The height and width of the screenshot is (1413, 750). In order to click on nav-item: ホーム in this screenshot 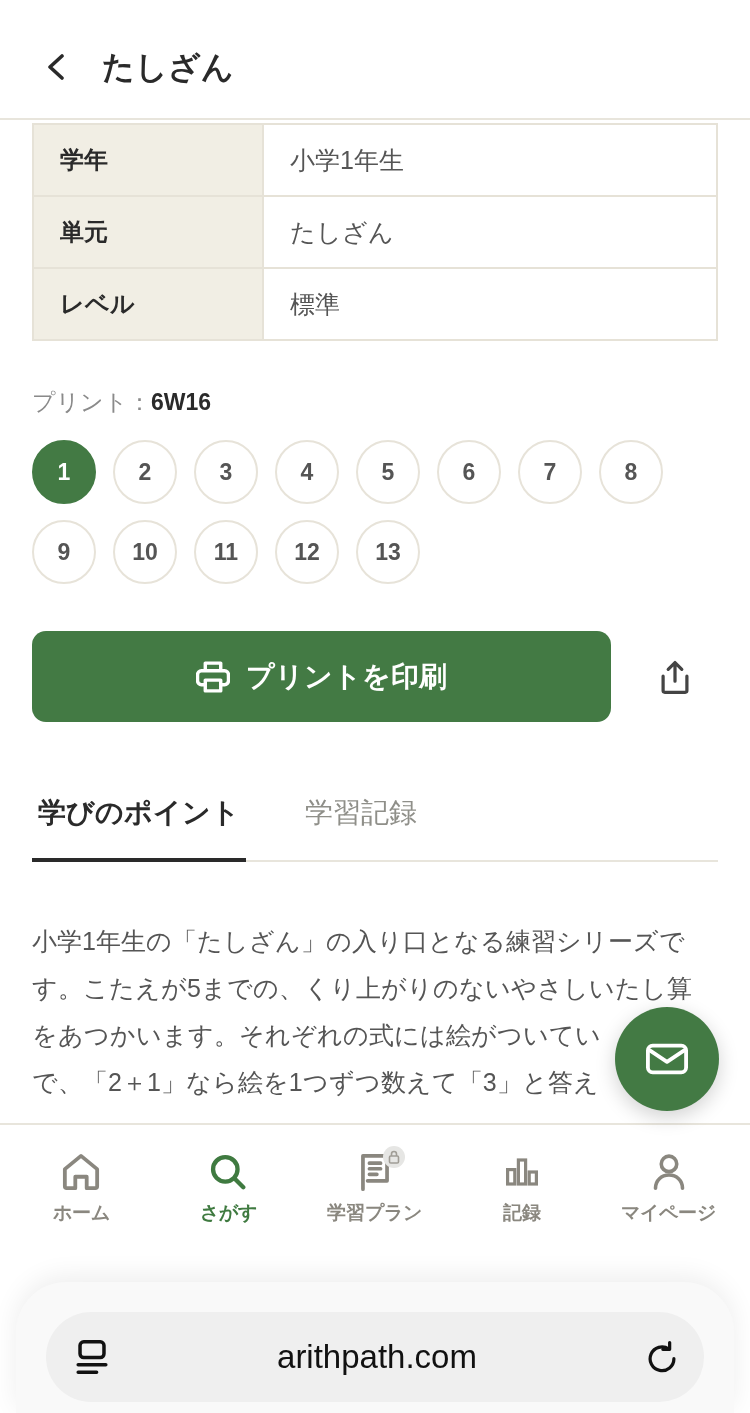, I will do `click(81, 1183)`.